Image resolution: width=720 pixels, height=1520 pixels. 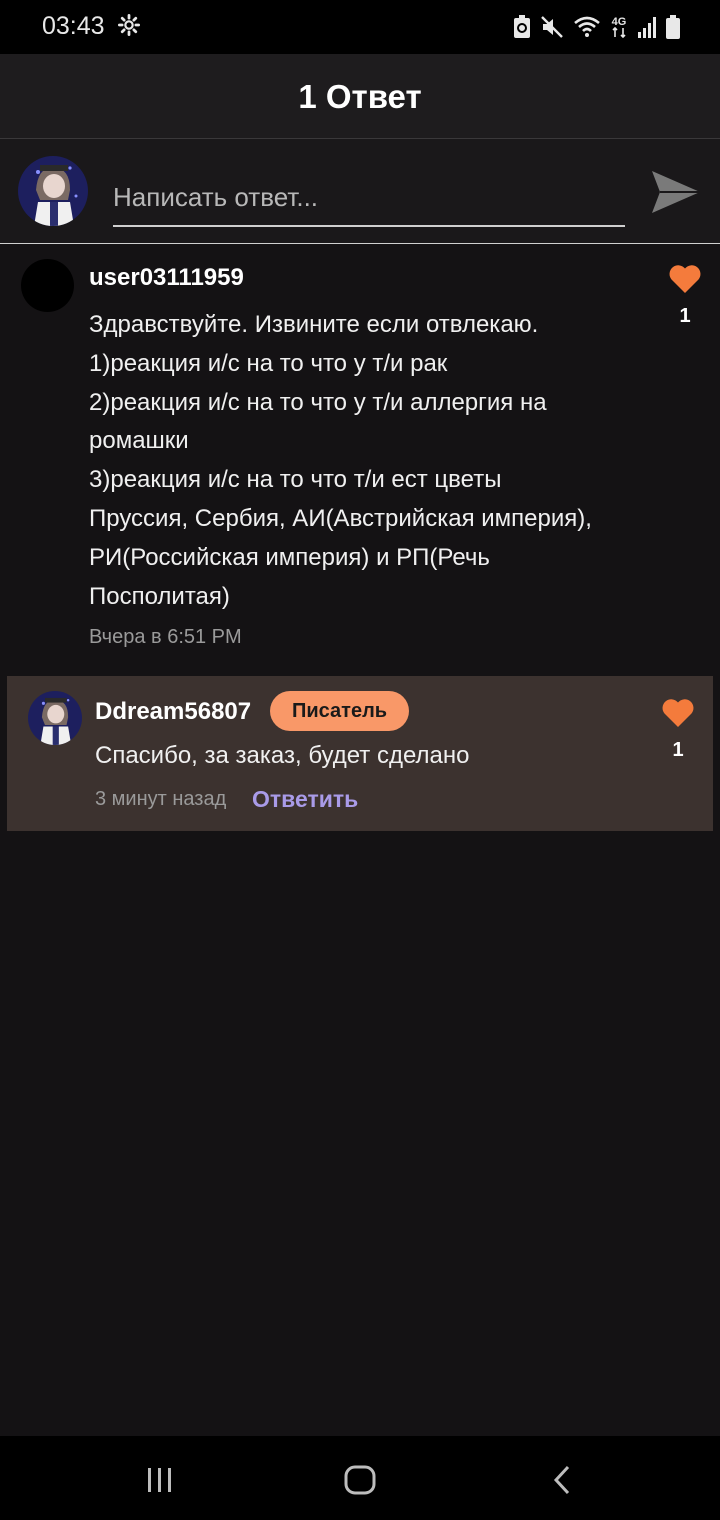 What do you see at coordinates (166, 278) in the screenshot?
I see `comment-username: user03111959` at bounding box center [166, 278].